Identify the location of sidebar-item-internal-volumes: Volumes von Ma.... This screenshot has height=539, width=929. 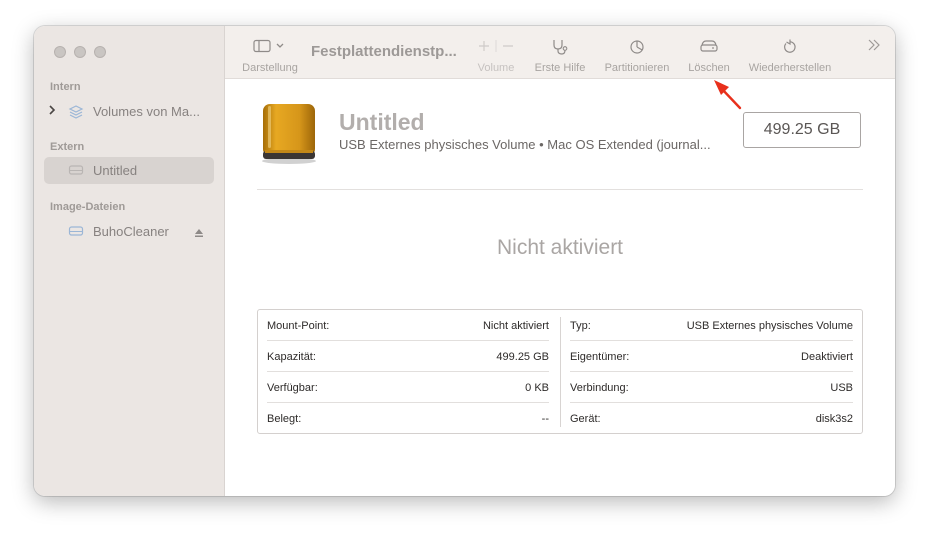
(129, 111).